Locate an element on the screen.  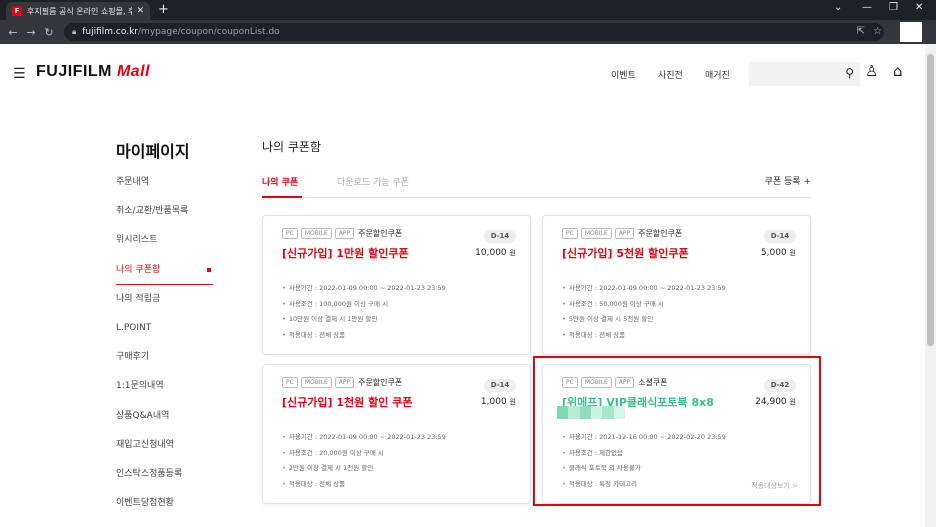
detail-condition: 사용조건 : 100,000원 이상 구매 시 is located at coordinates (364, 305).